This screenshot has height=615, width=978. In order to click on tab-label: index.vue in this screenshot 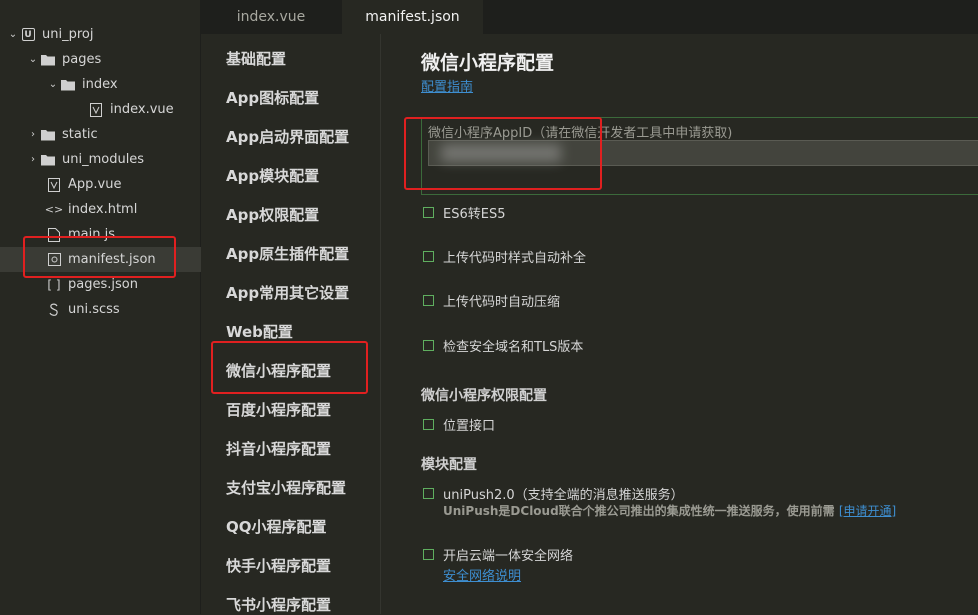, I will do `click(271, 17)`.